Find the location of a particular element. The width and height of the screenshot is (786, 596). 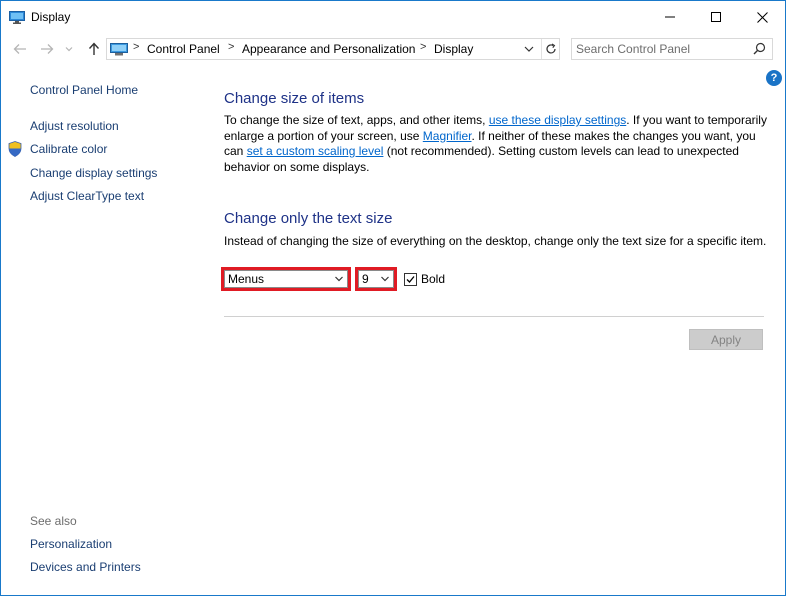

help-button: ? is located at coordinates (774, 78).